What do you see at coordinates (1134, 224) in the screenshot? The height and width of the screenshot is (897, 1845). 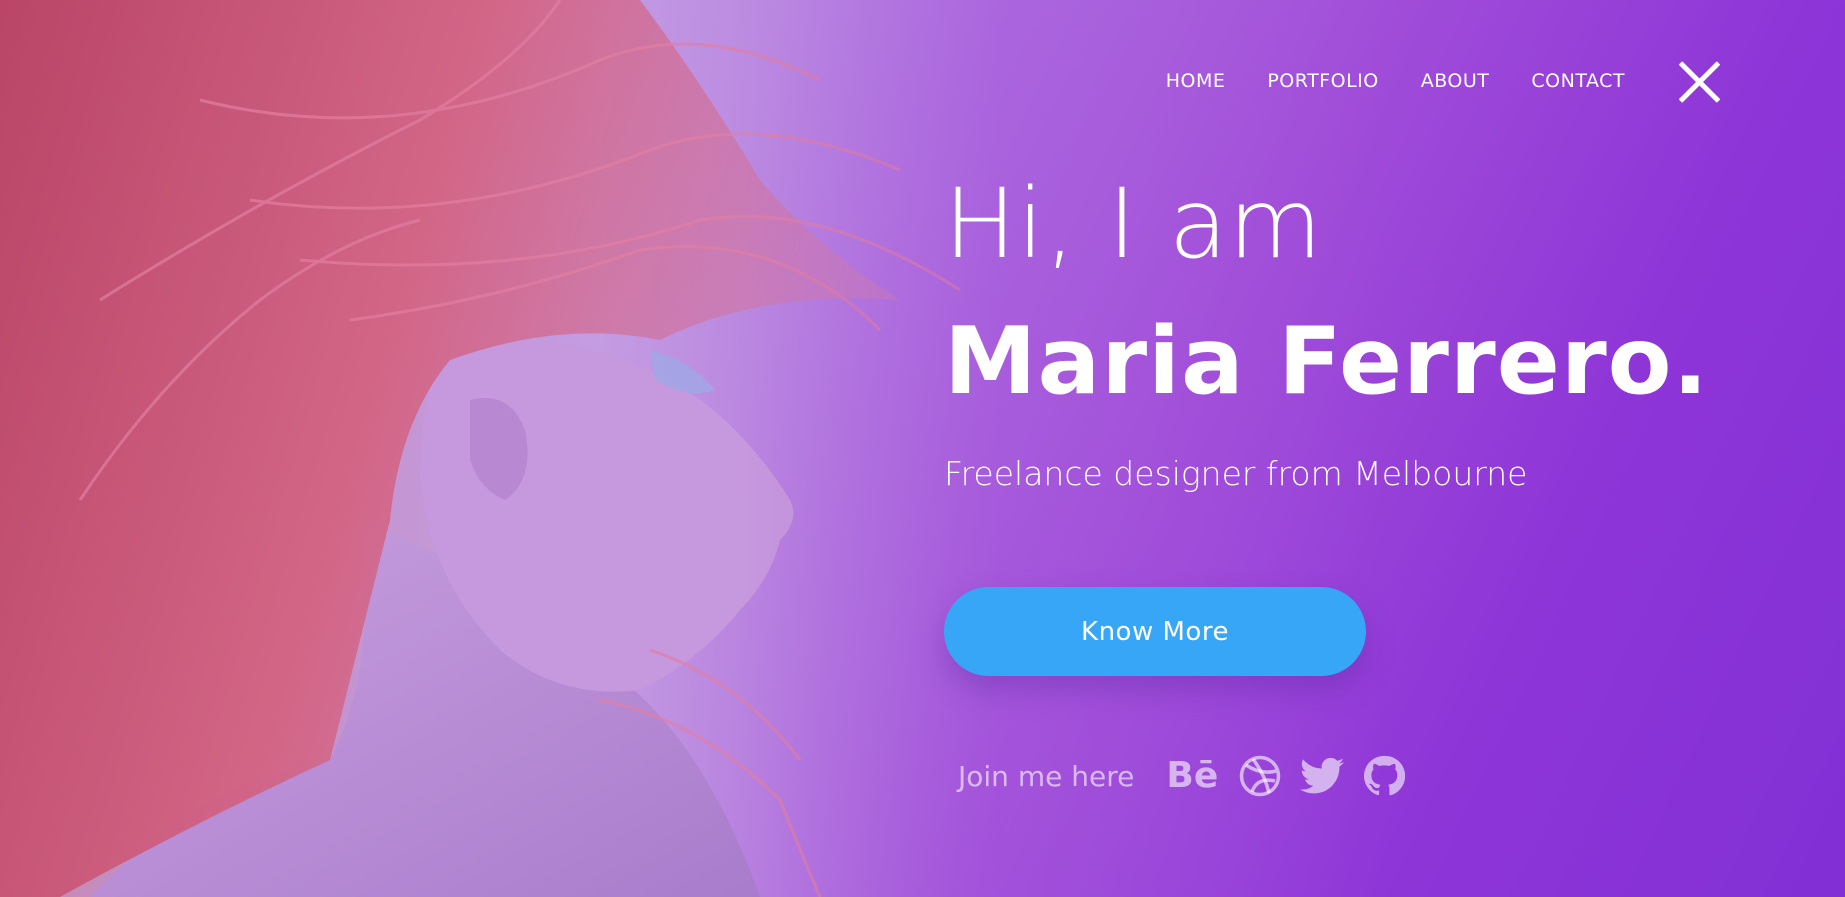 I see `greeting-heading: Hi, I am` at bounding box center [1134, 224].